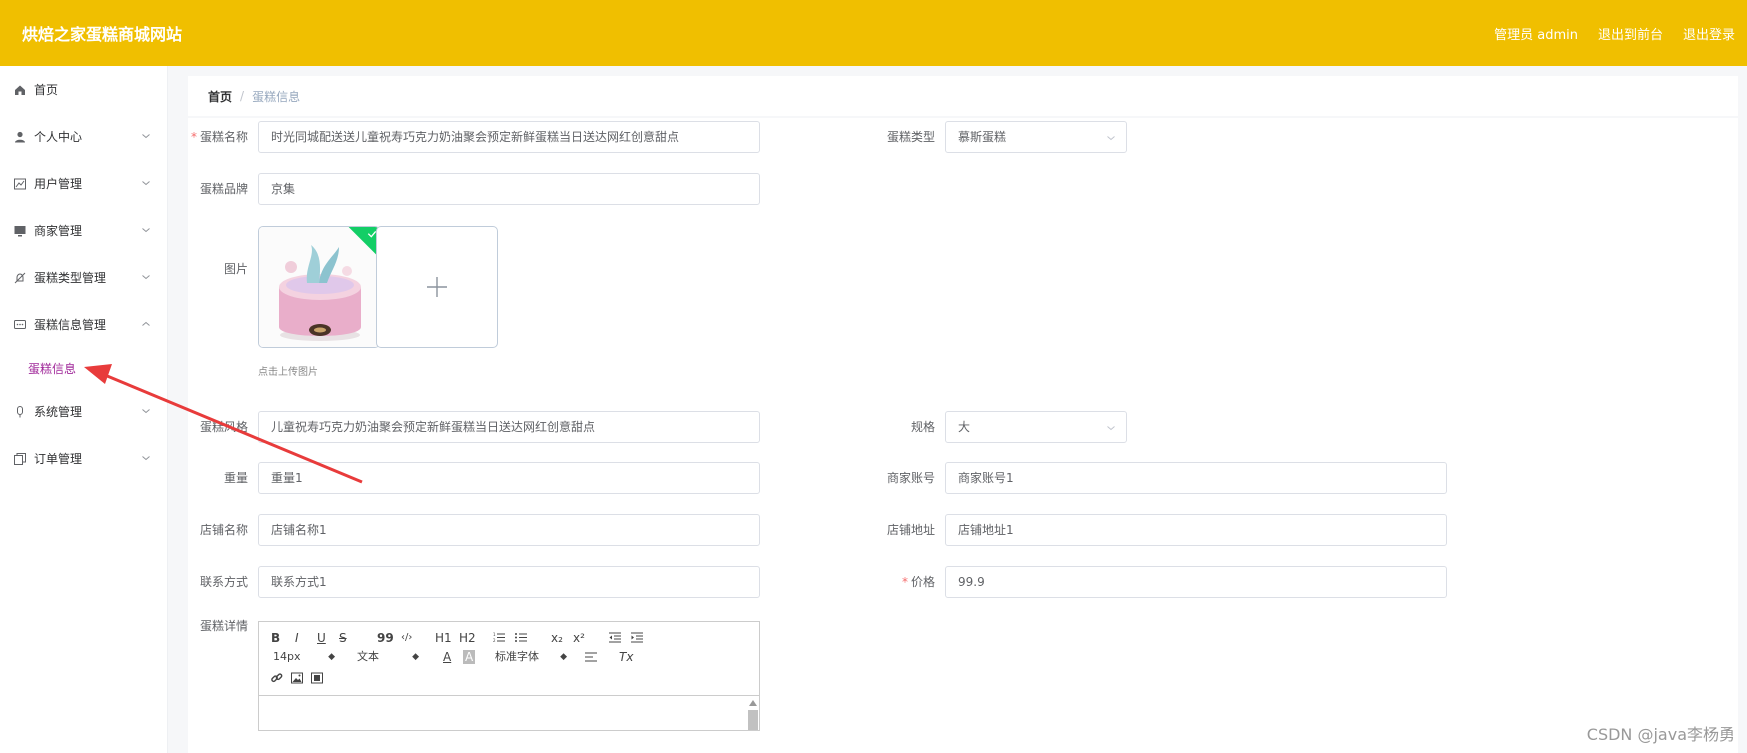 The image size is (1747, 753). Describe the element at coordinates (531, 657) in the screenshot. I see `font-family-picker: 标准字体 ◆` at that location.